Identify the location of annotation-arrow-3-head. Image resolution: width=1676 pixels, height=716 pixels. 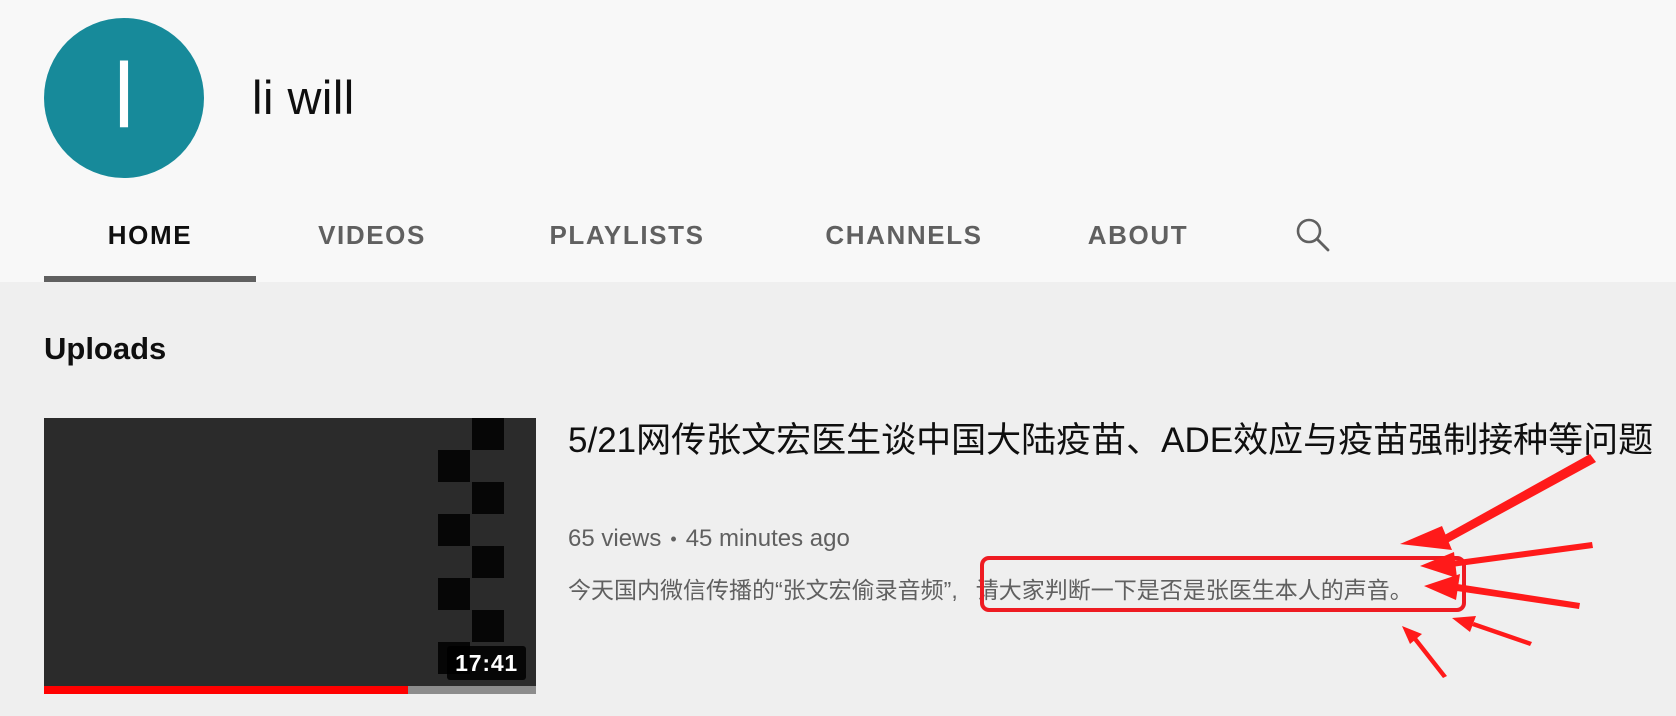
(1442, 587).